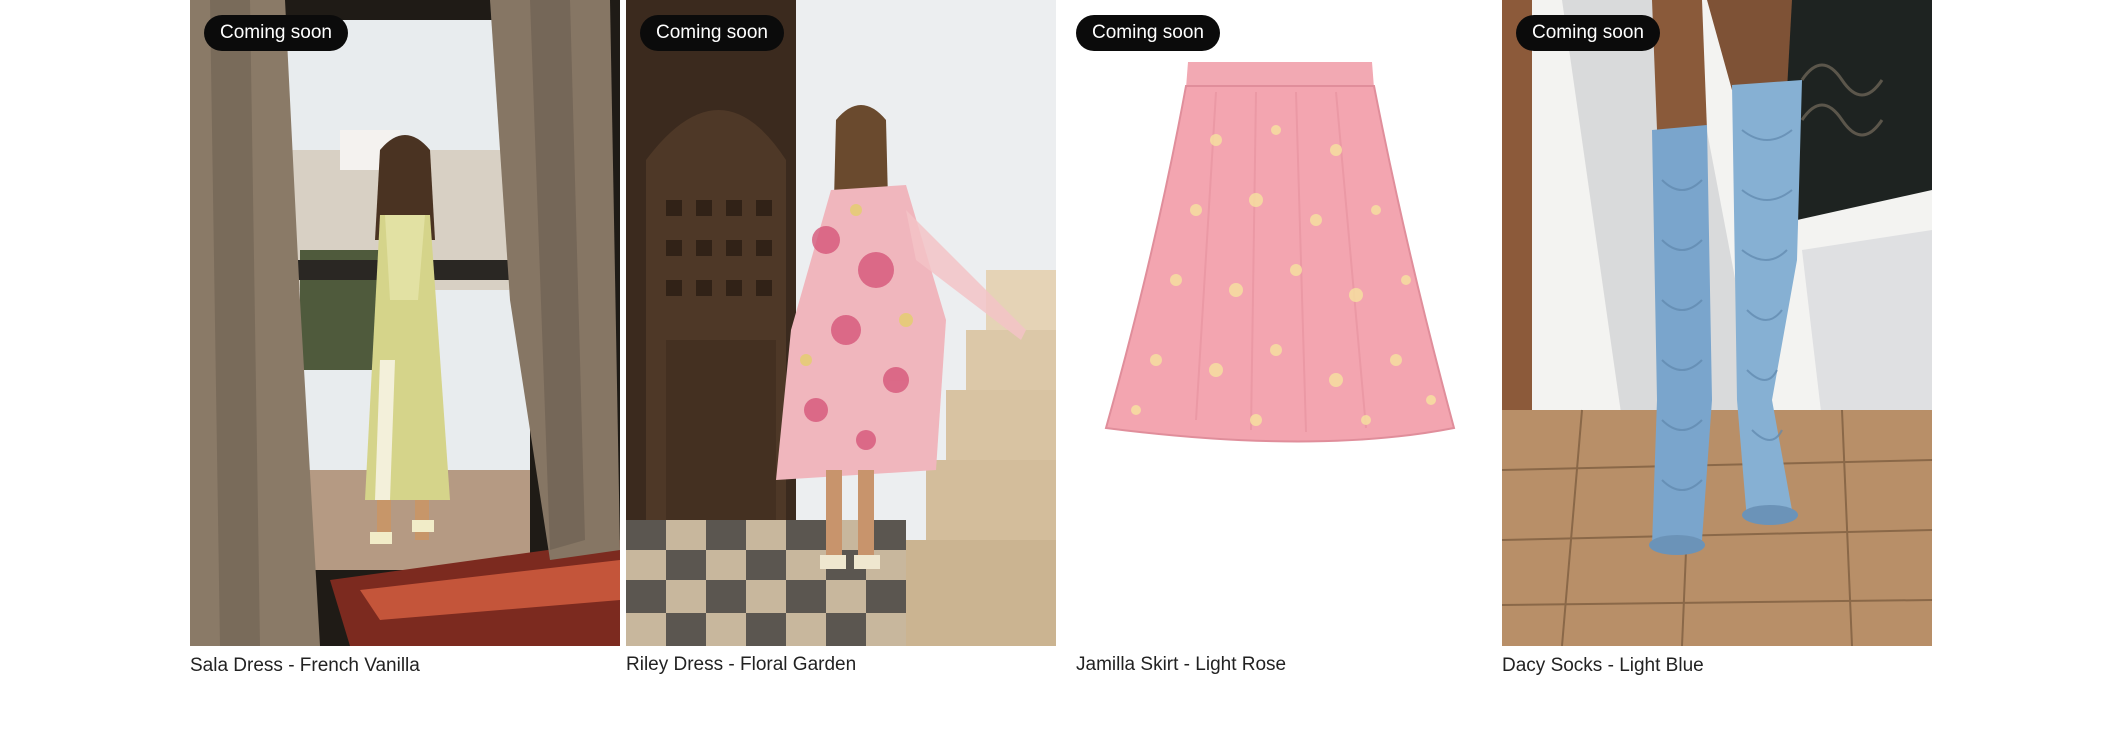  Describe the element at coordinates (305, 666) in the screenshot. I see `product-name-link: Sala Dress - French Vanilla` at that location.